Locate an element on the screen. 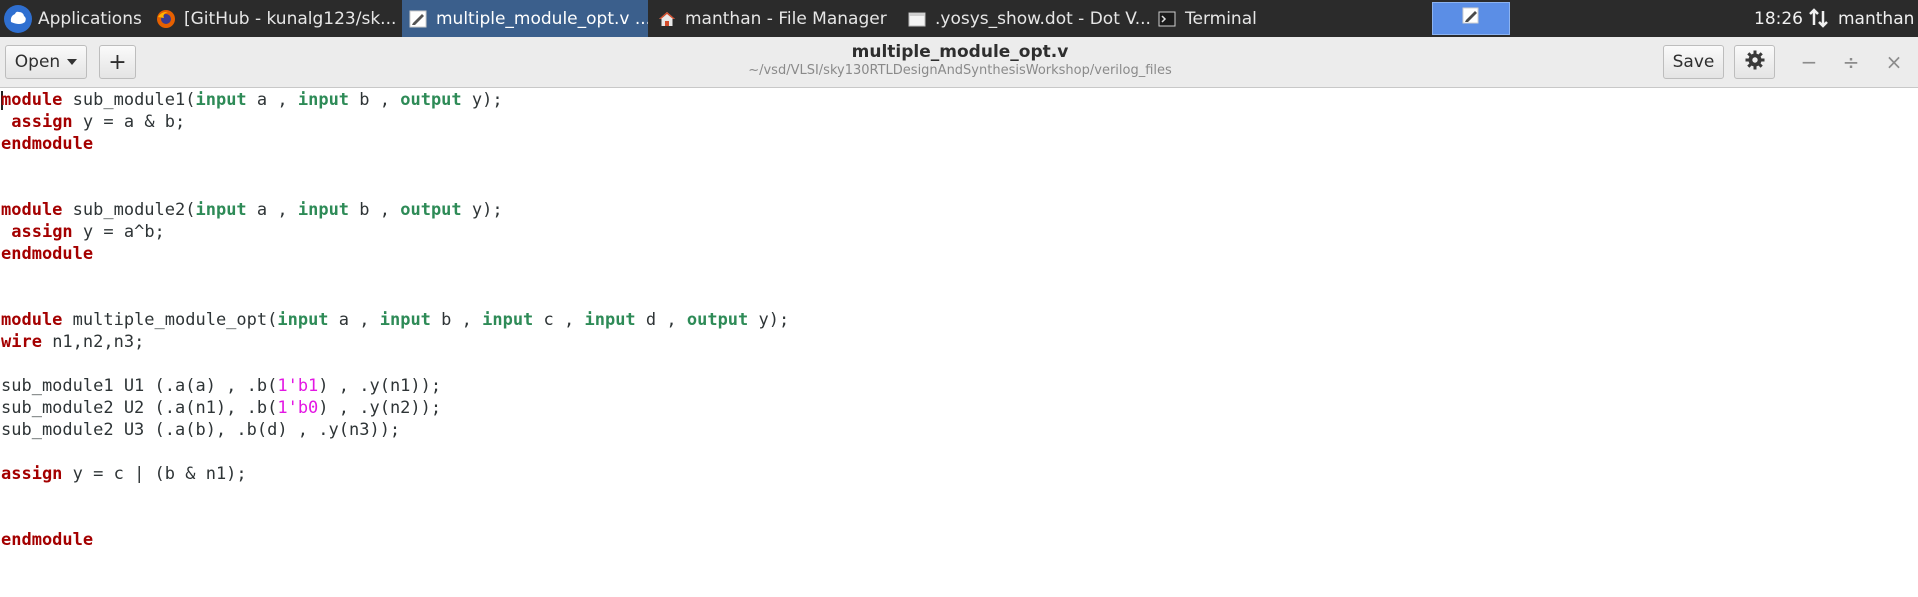 The width and height of the screenshot is (1918, 597). number-literal: 1'b0 is located at coordinates (298, 408).